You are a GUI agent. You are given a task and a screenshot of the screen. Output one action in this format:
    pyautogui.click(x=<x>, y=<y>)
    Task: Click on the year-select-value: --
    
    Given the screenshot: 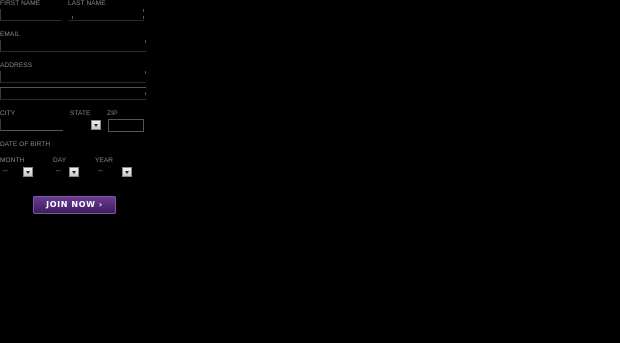 What is the action you would take?
    pyautogui.click(x=100, y=171)
    